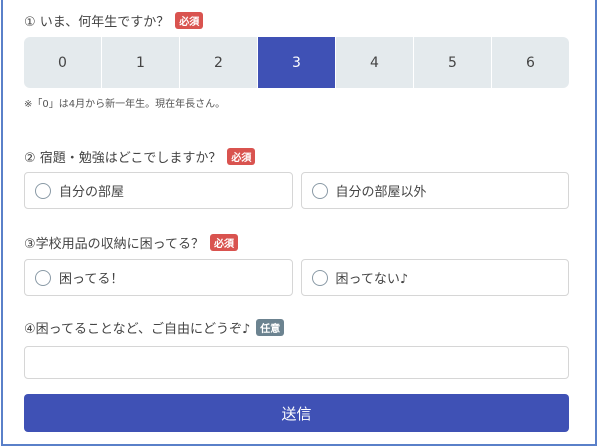  I want to click on grade-note: ※「0」は4月から新一年生。現在年長さん。, so click(125, 104).